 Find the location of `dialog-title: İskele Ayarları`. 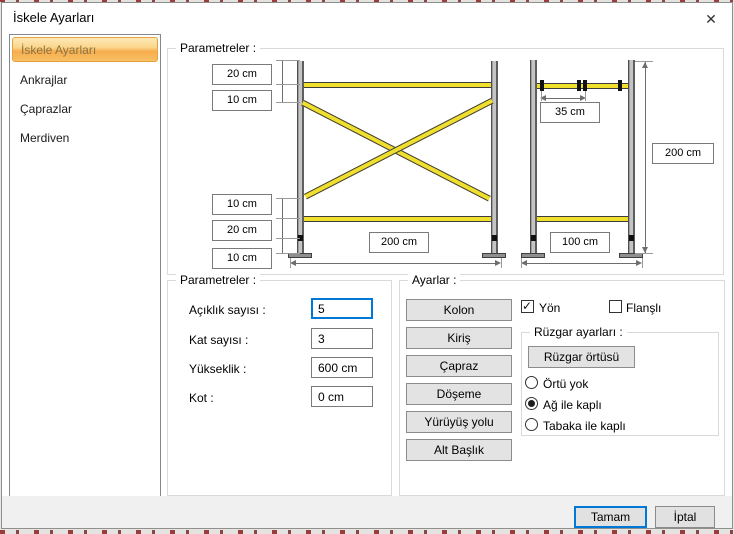

dialog-title: İskele Ayarları is located at coordinates (54, 17).